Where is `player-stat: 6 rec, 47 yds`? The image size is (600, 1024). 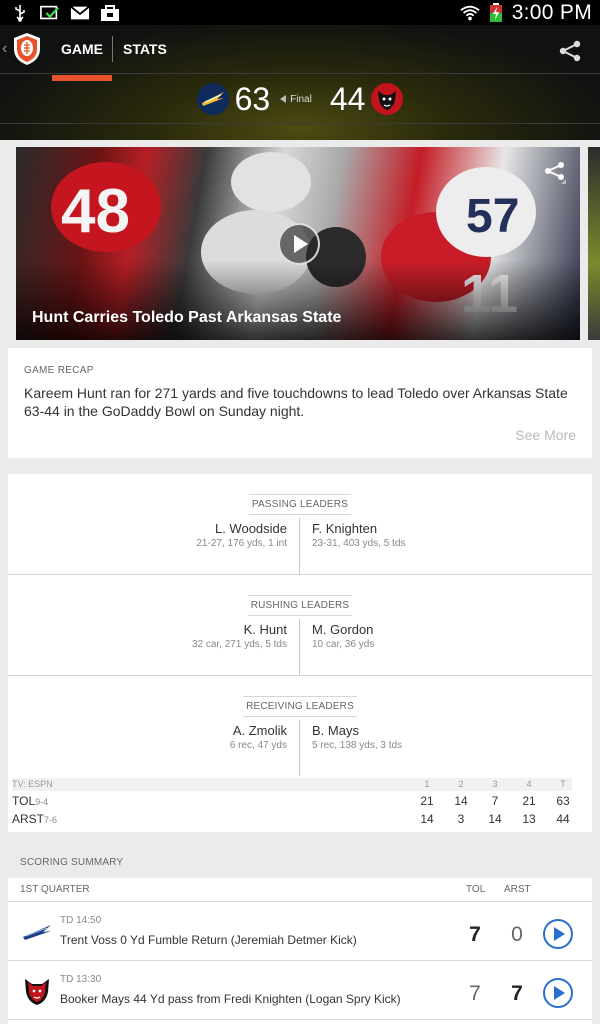
player-stat: 6 rec, 47 yds is located at coordinates (258, 745).